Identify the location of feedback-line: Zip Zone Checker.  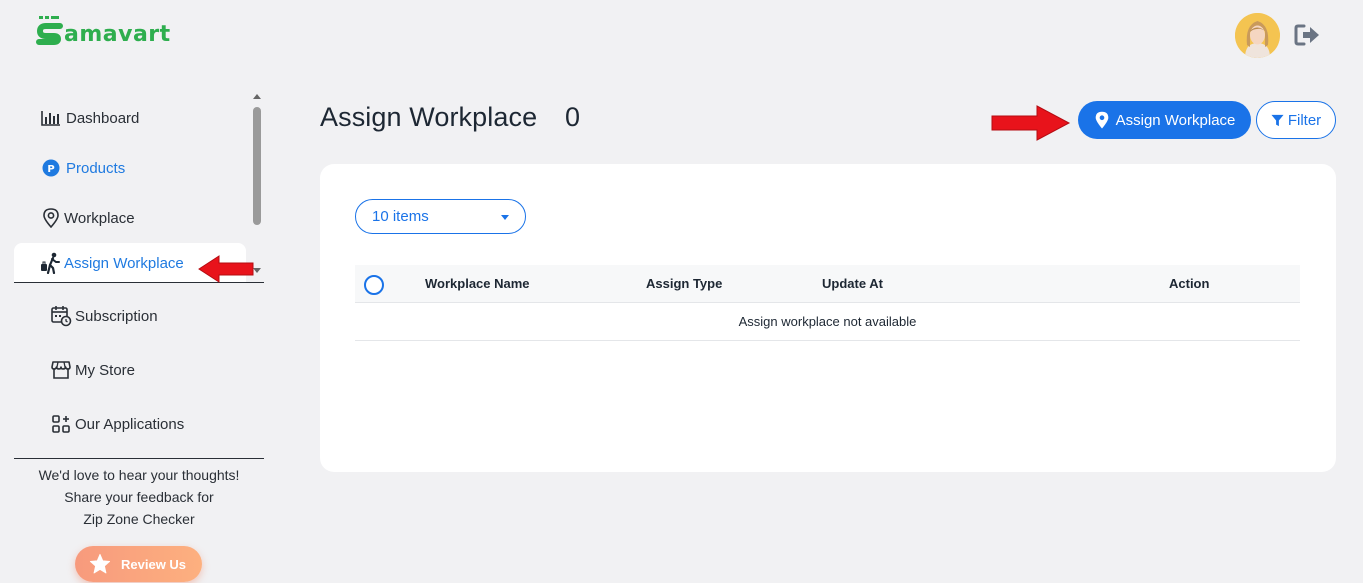
(139, 519).